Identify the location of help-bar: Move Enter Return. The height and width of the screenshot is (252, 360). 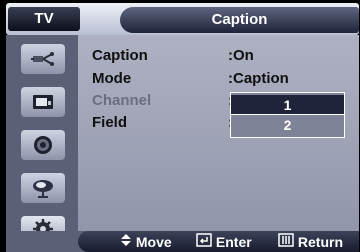
(182, 241).